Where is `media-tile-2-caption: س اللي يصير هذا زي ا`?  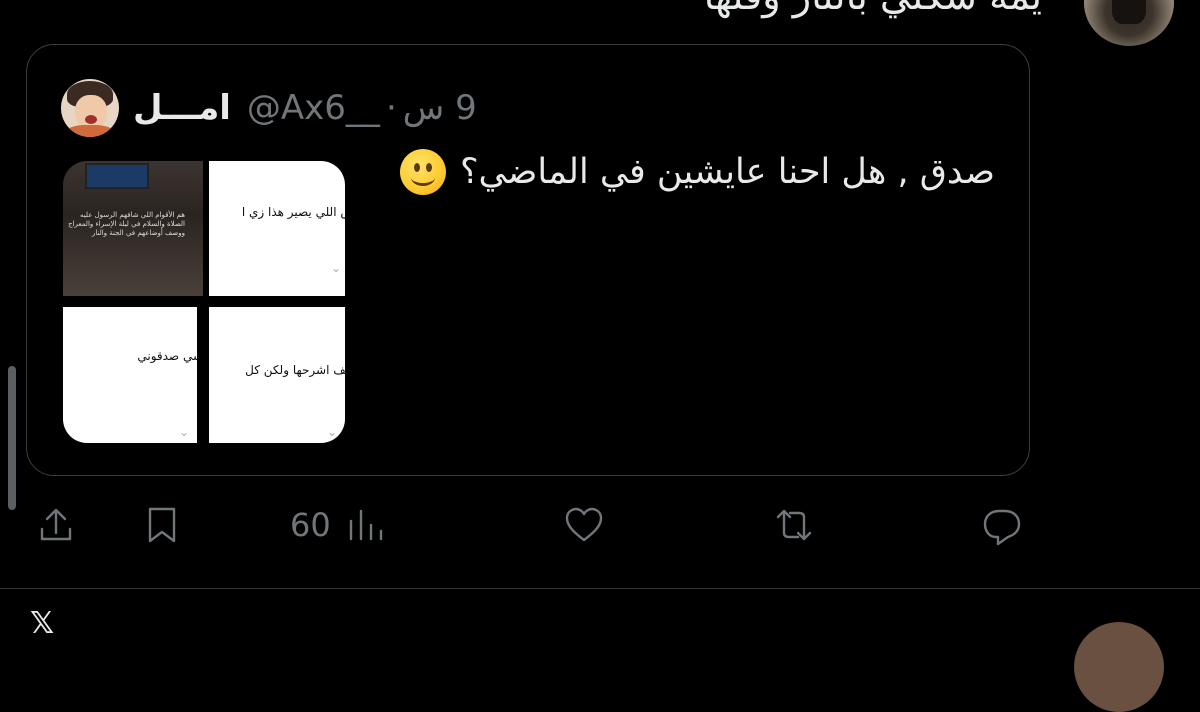
media-tile-2-caption: س اللي يصير هذا زي ا is located at coordinates (293, 212).